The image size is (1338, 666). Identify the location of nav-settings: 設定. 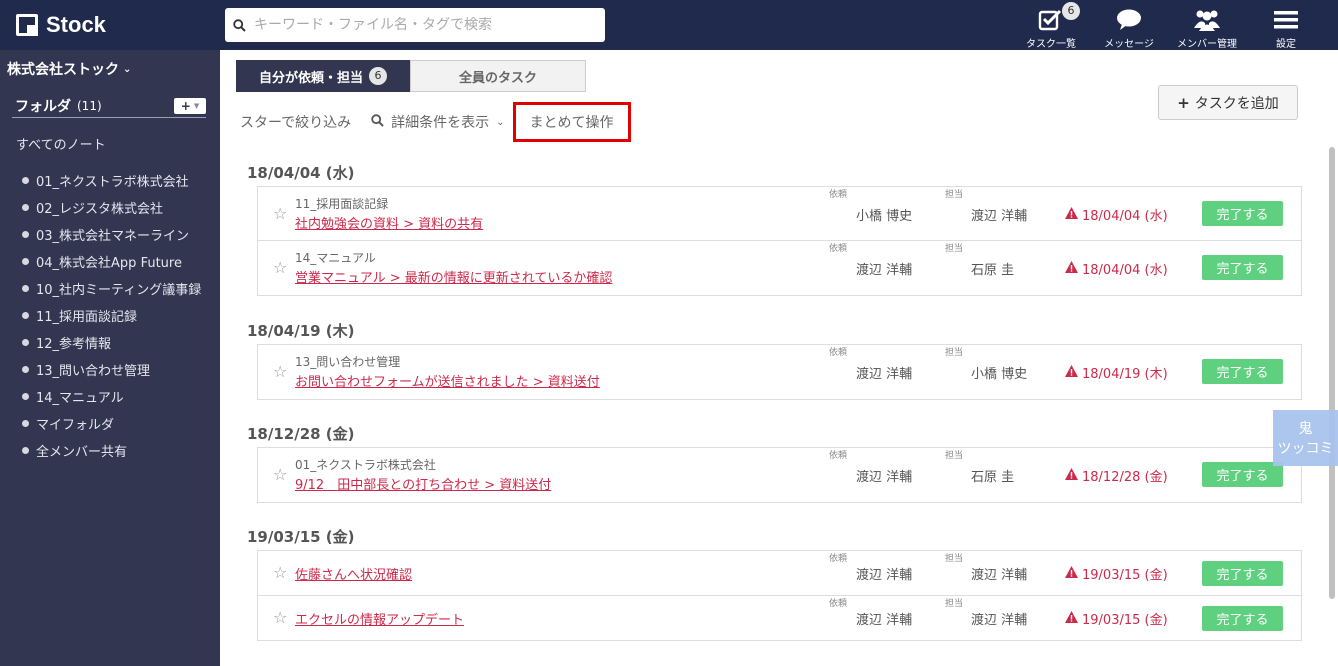
(1286, 28).